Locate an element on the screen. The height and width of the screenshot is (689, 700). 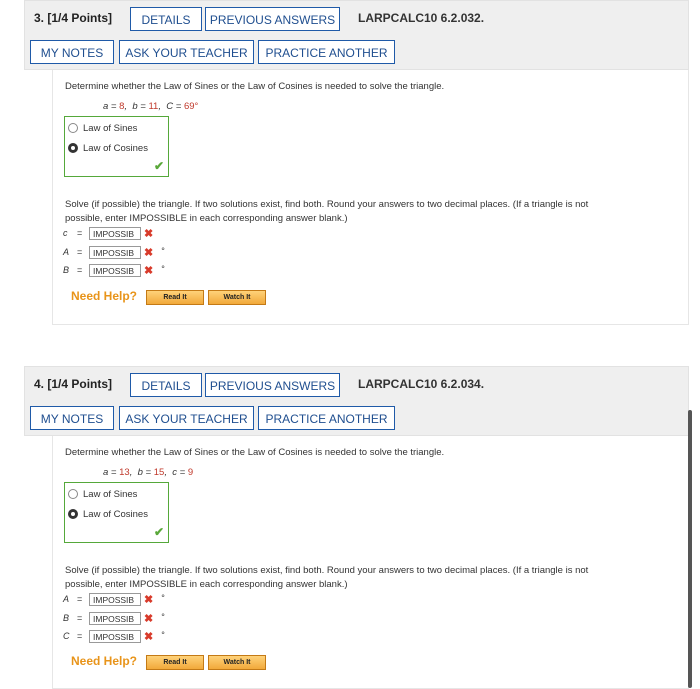
question-number: 3. [1/4 Points] is located at coordinates (73, 18).